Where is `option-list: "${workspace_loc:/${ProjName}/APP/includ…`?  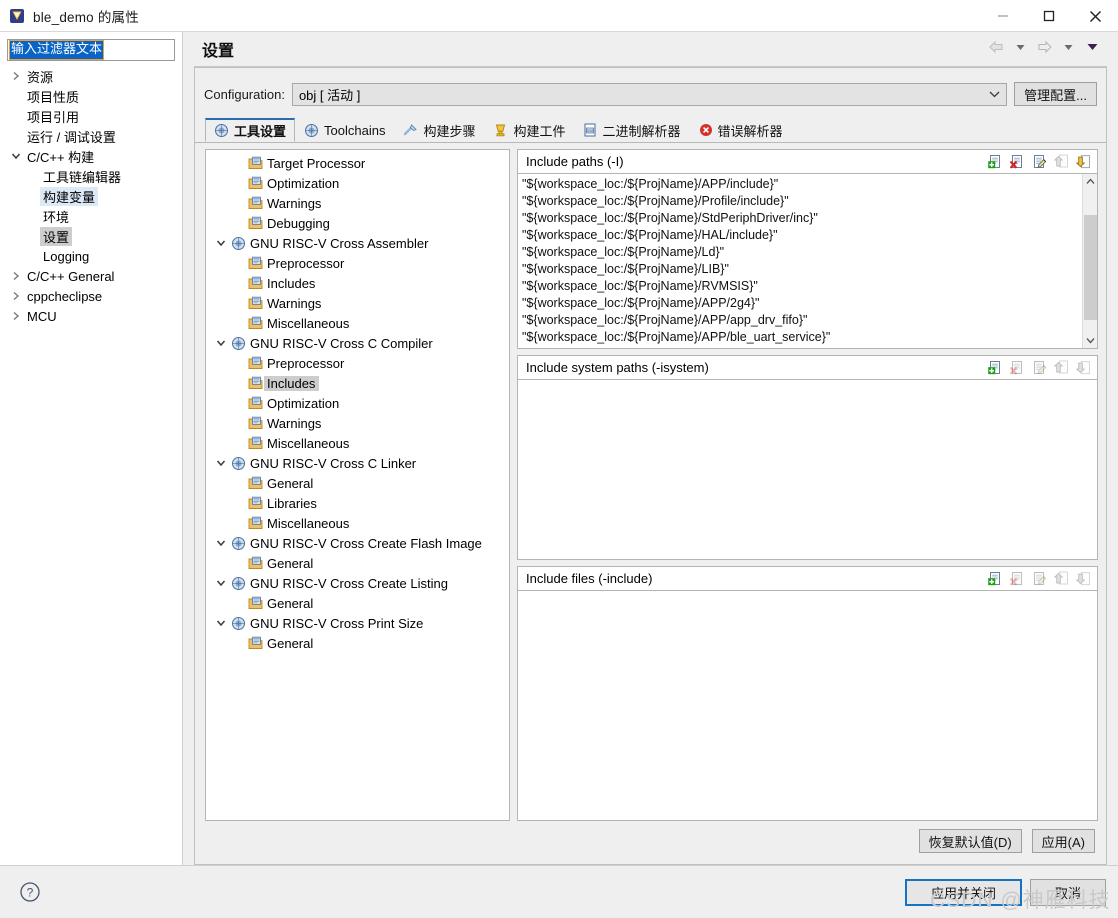 option-list: "${workspace_loc:/${ProjName}/APP/includ… is located at coordinates (807, 261).